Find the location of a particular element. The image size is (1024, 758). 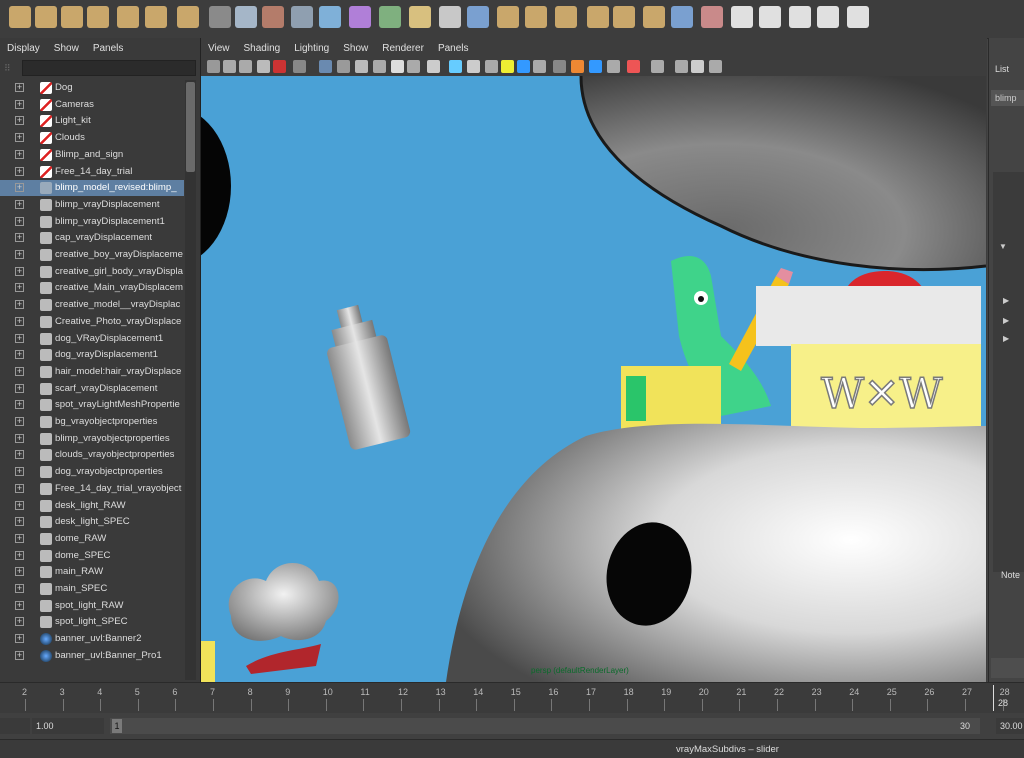

outliner-item: + dog_vrayDisplacement1 is located at coordinates (92, 355).